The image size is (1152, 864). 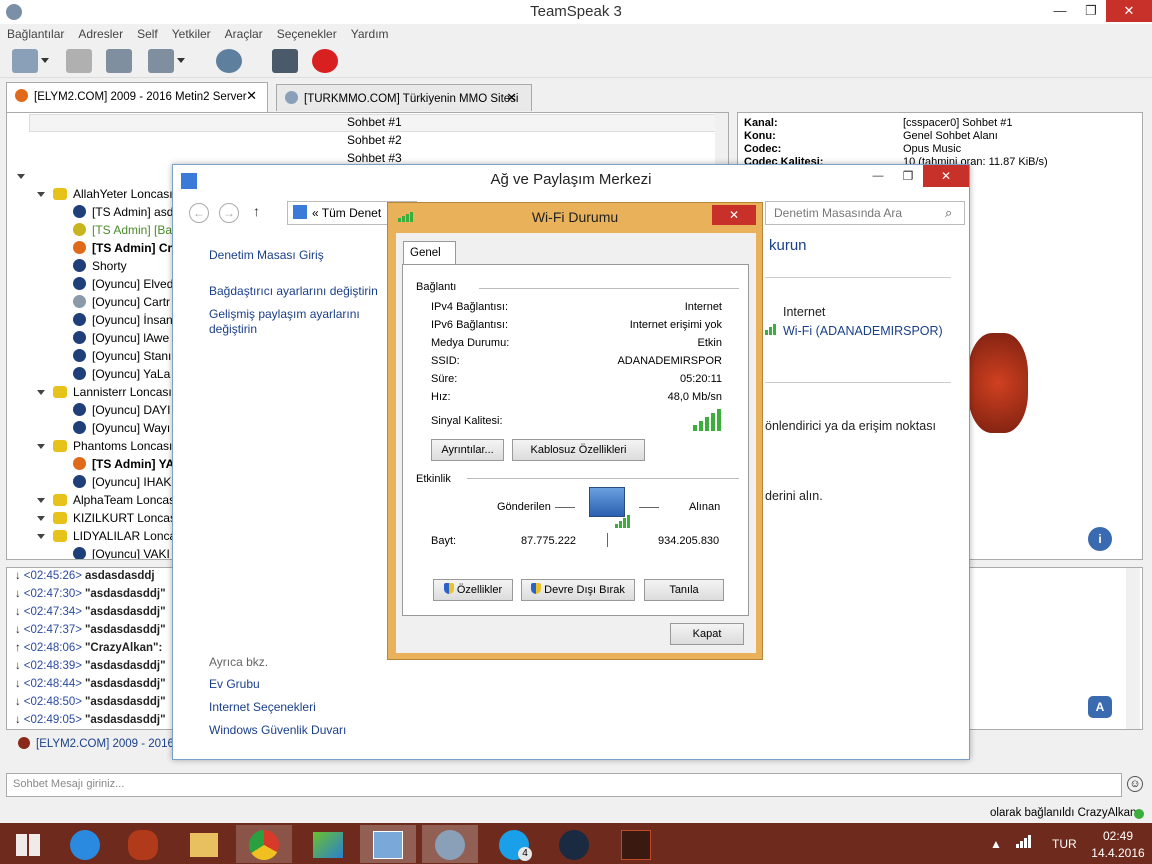 I want to click on channel-group: AlphaTeam Loncas, so click(x=106, y=502).